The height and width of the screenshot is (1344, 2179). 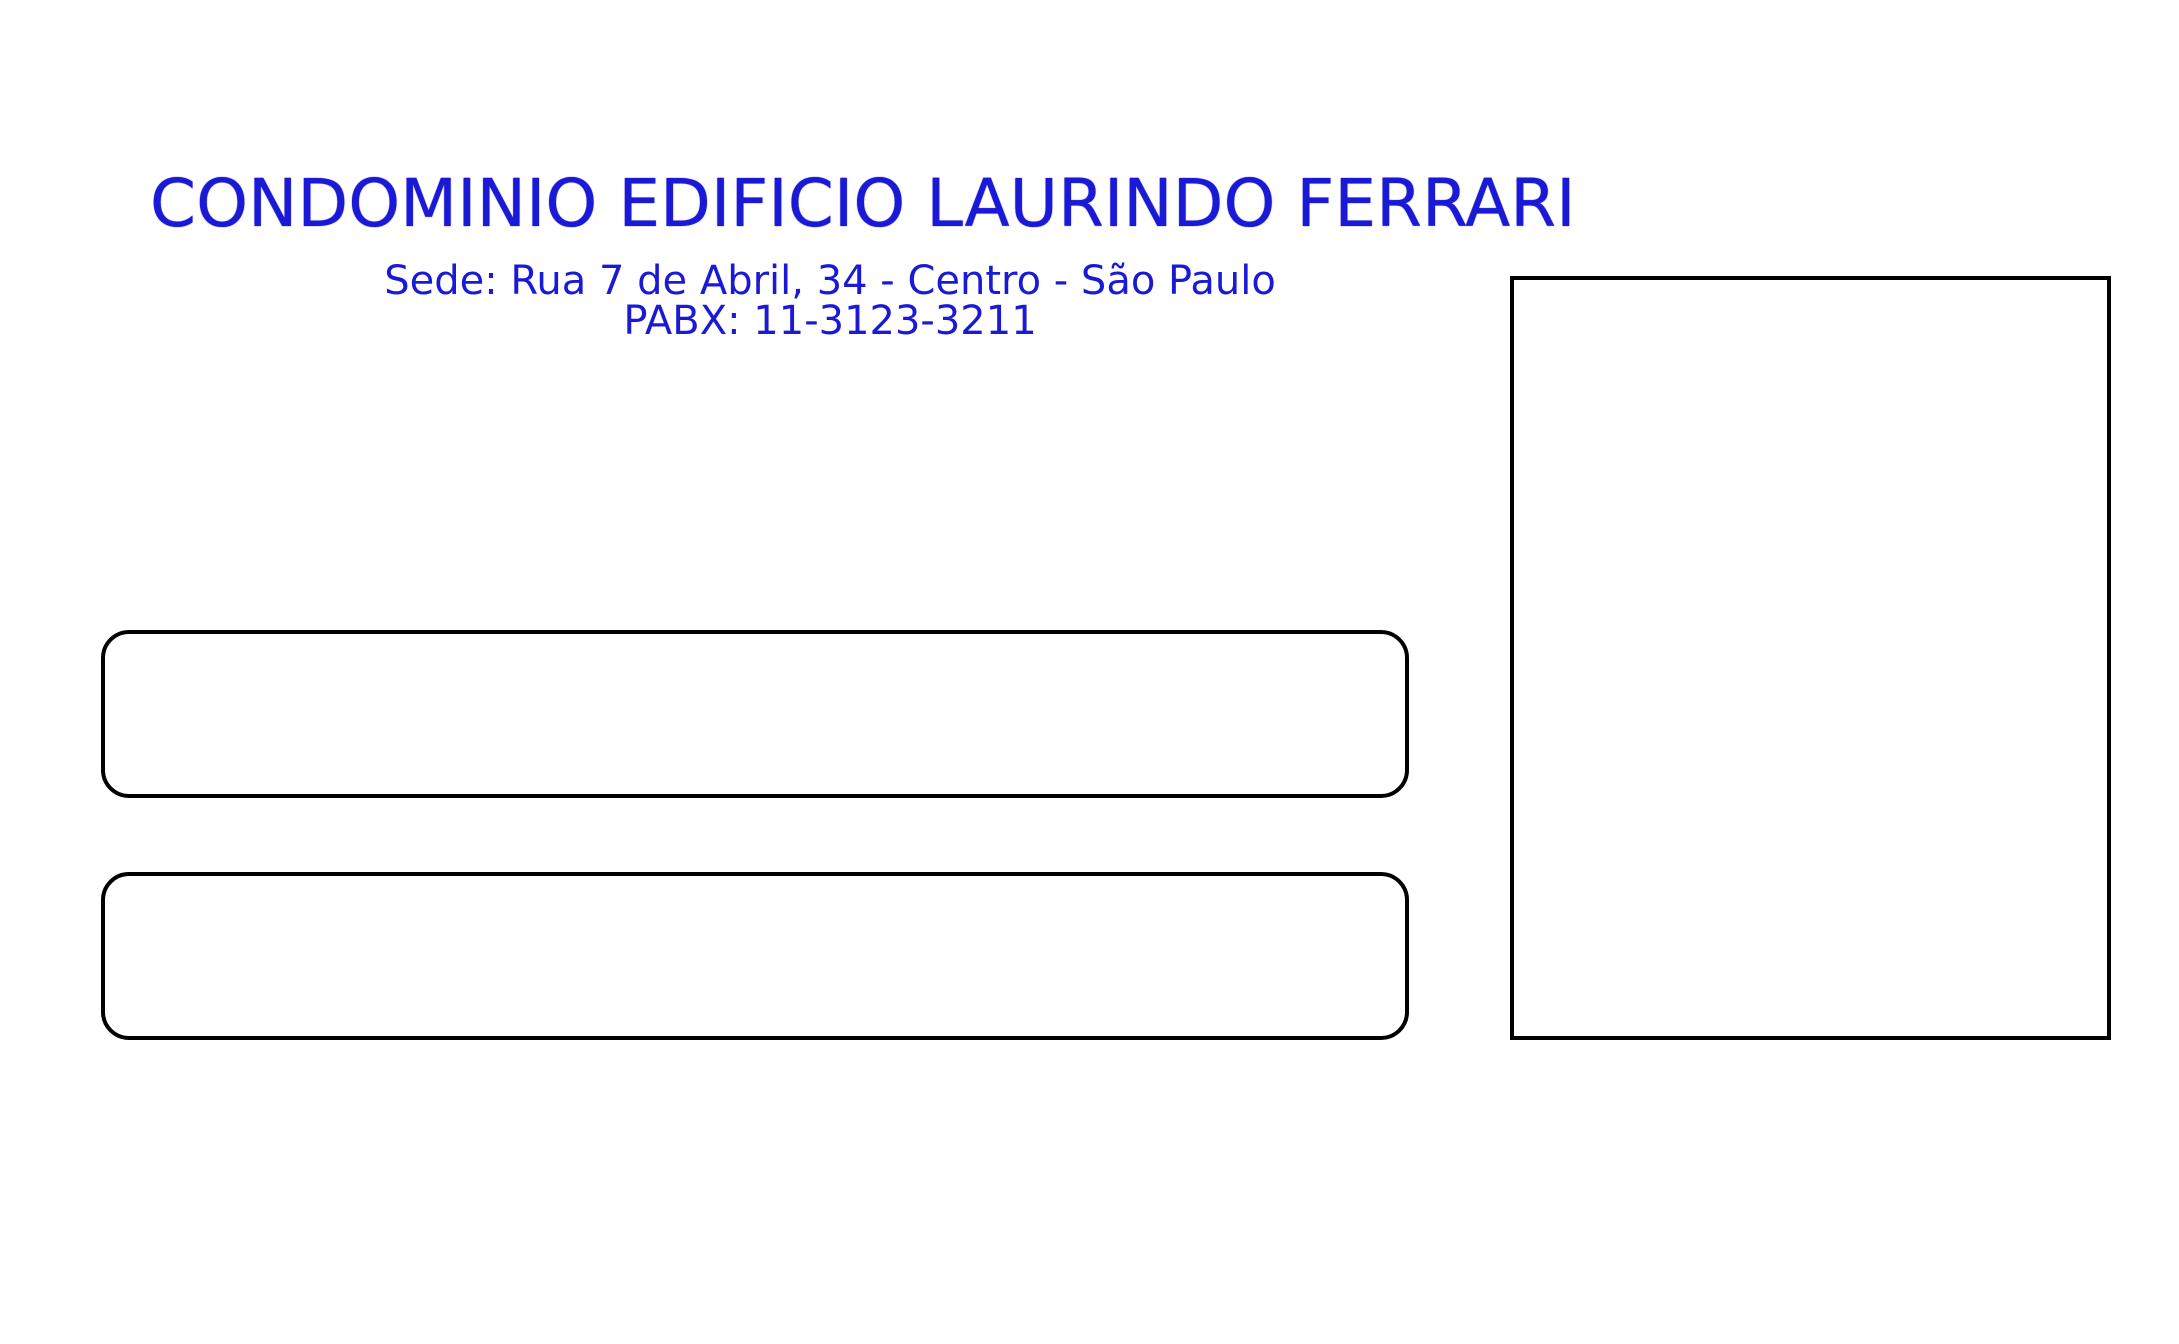 What do you see at coordinates (755, 956) in the screenshot?
I see `info-field-box` at bounding box center [755, 956].